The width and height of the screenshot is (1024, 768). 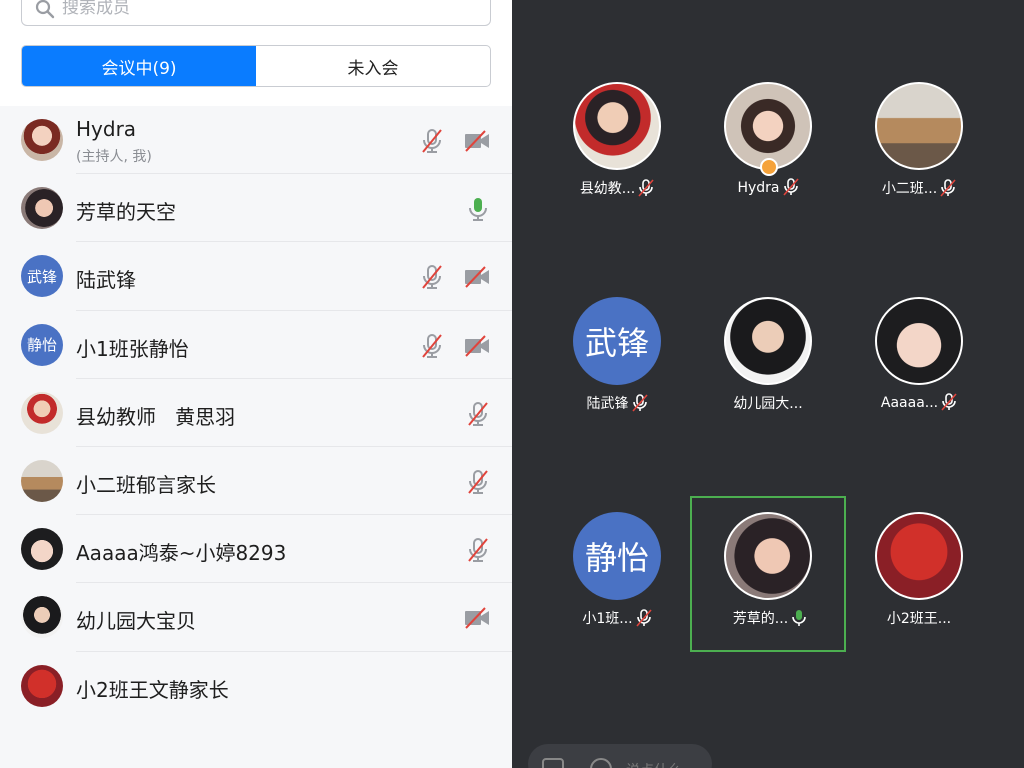 What do you see at coordinates (132, 348) in the screenshot?
I see `member-name: 小1班张静怡` at bounding box center [132, 348].